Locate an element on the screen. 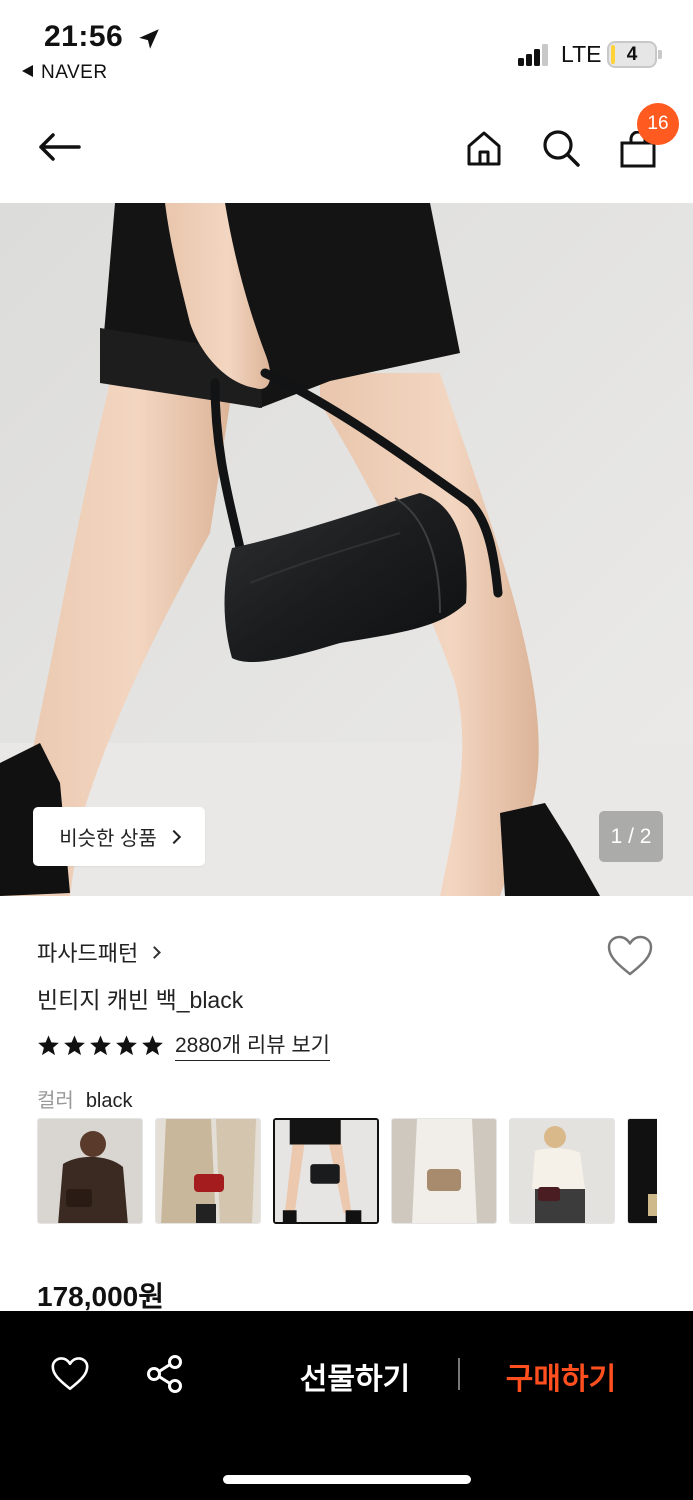 Image resolution: width=693 pixels, height=1500 pixels. button-divider is located at coordinates (459, 1374).